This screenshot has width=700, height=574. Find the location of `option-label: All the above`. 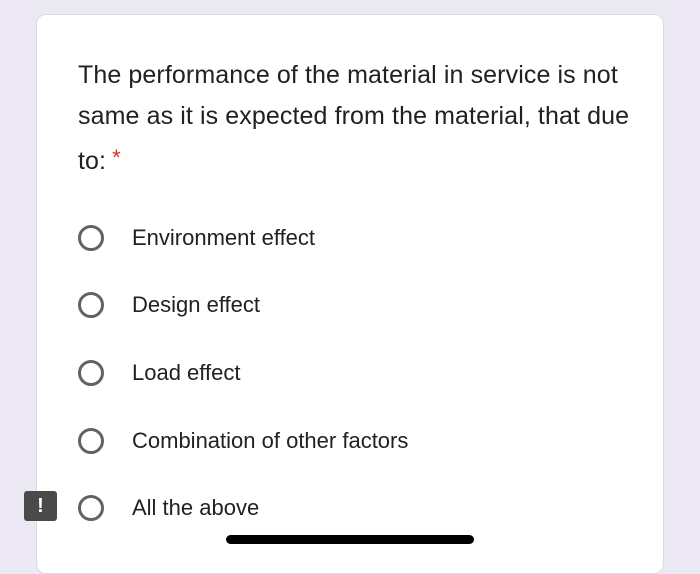

option-label: All the above is located at coordinates (196, 507).